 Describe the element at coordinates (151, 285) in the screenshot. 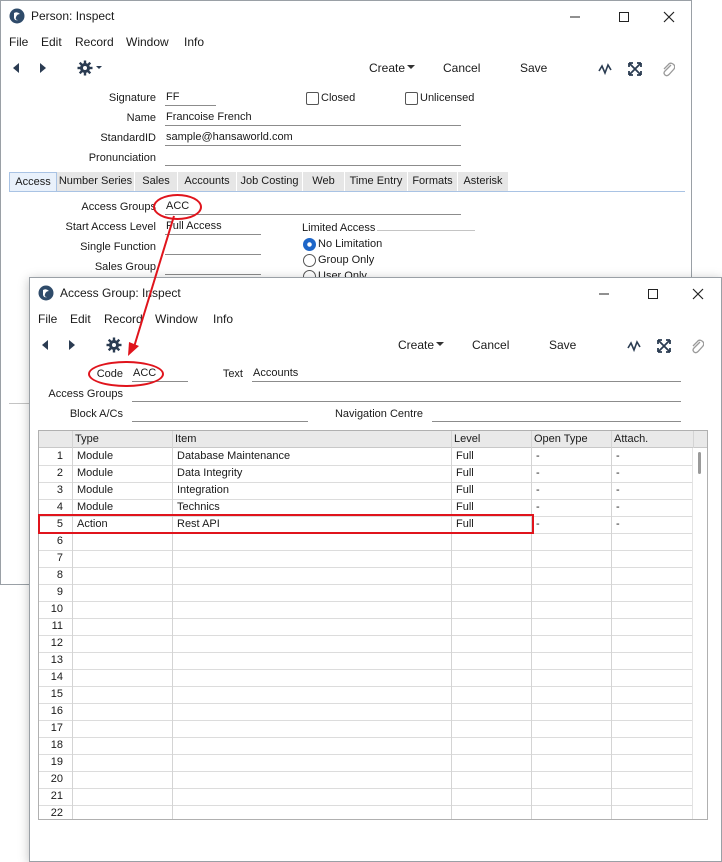

I see `annotation-arrow` at that location.